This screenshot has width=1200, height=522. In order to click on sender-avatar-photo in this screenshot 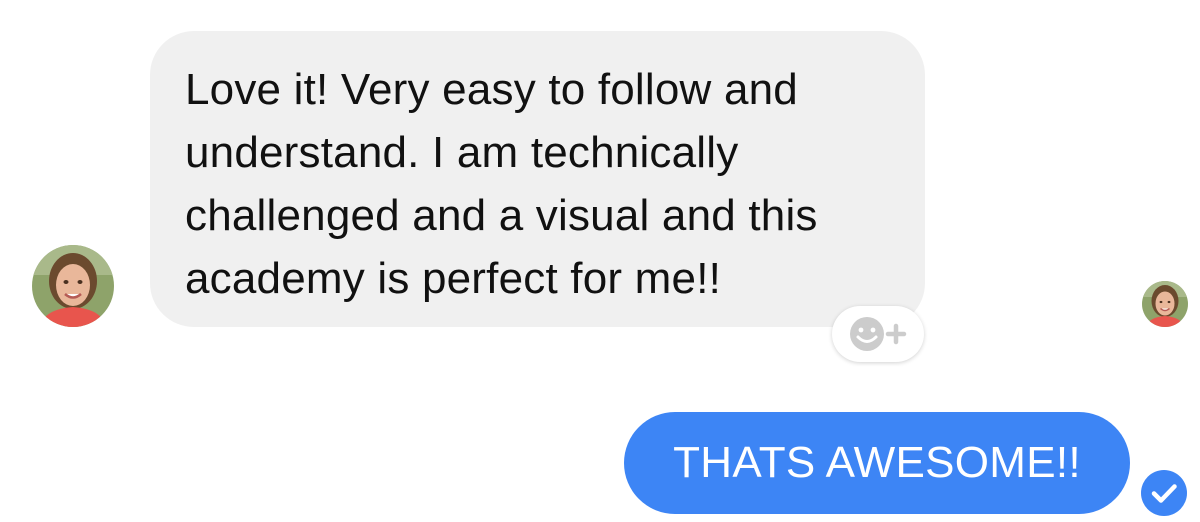, I will do `click(73, 286)`.